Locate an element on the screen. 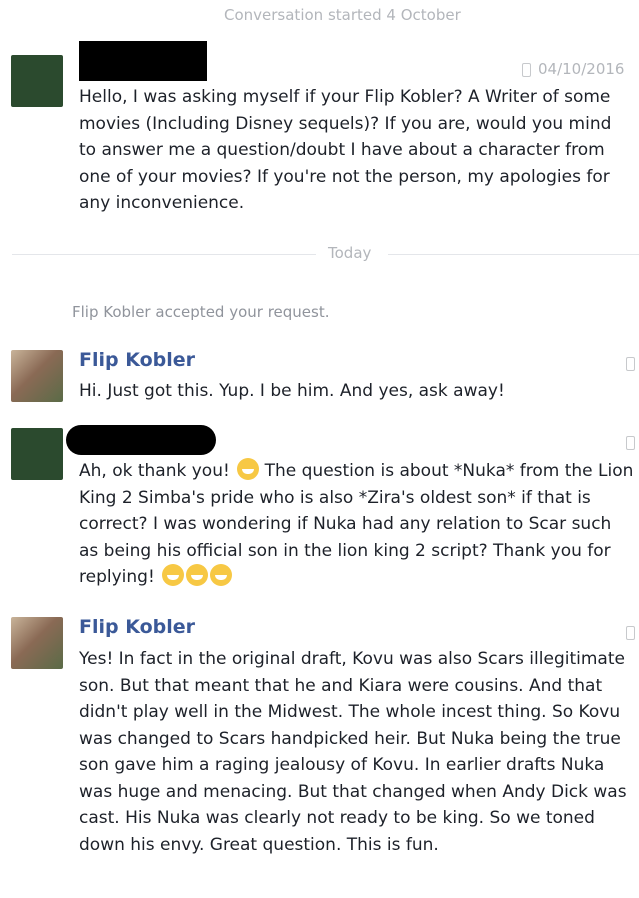 This screenshot has width=639, height=898. today-label: Today is located at coordinates (350, 253).